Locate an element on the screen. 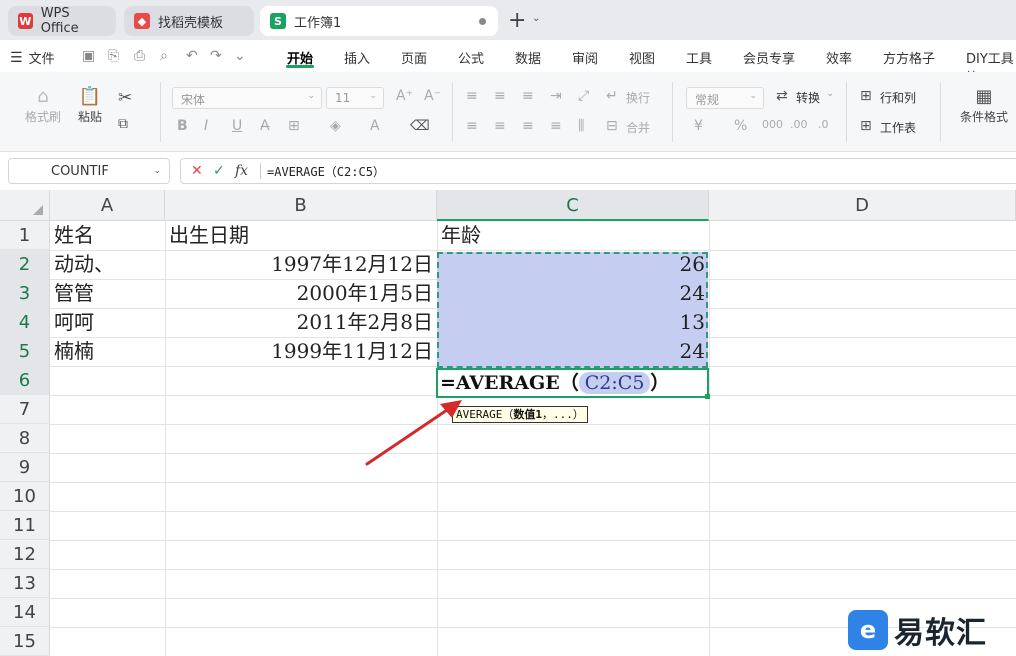  tab-template: ◆ 找稻壳模板 is located at coordinates (189, 21).